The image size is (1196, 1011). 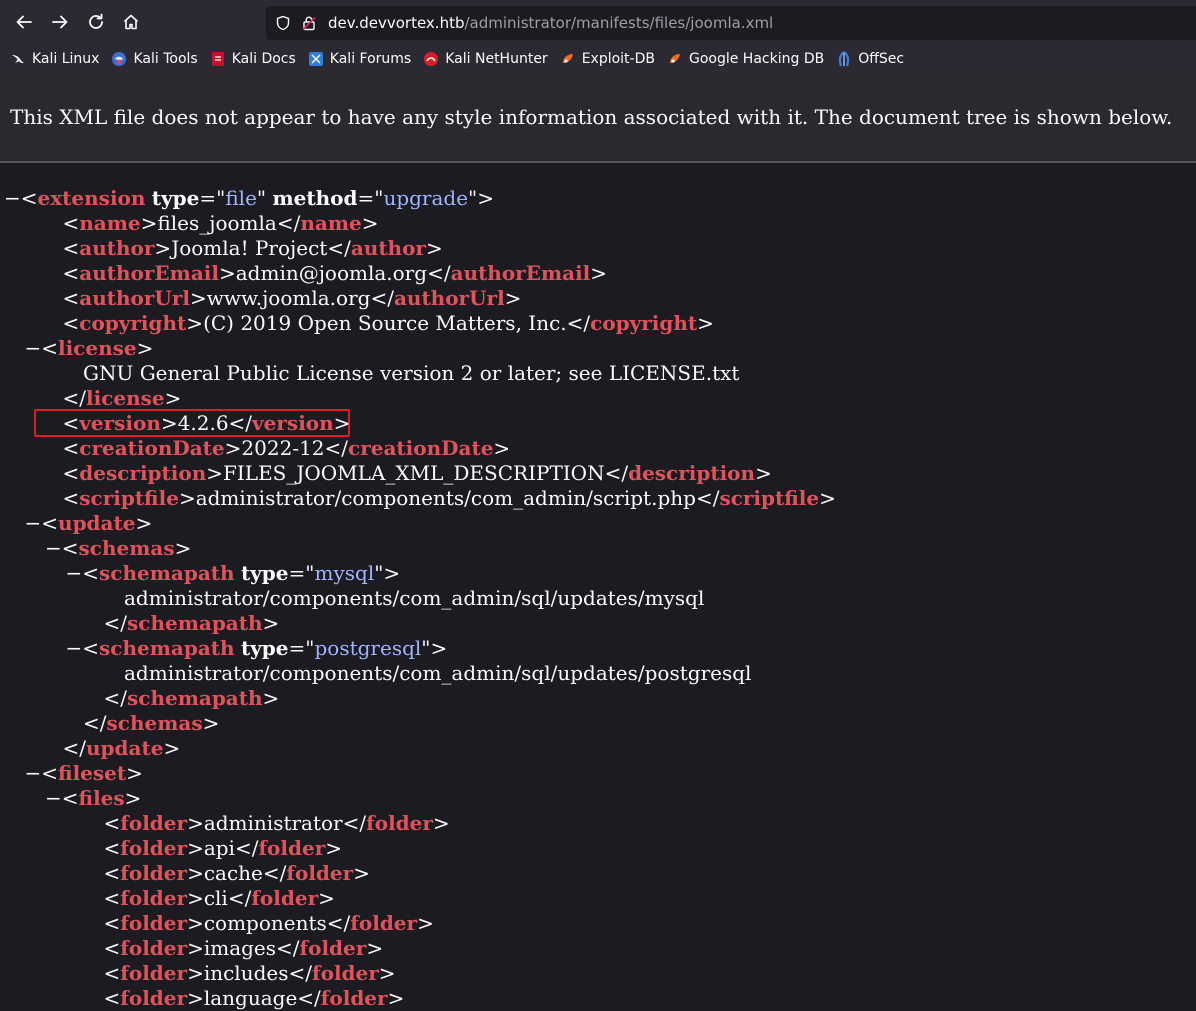 I want to click on element-text: (C) 2019 Open Source Matters, Inc., so click(x=385, y=323).